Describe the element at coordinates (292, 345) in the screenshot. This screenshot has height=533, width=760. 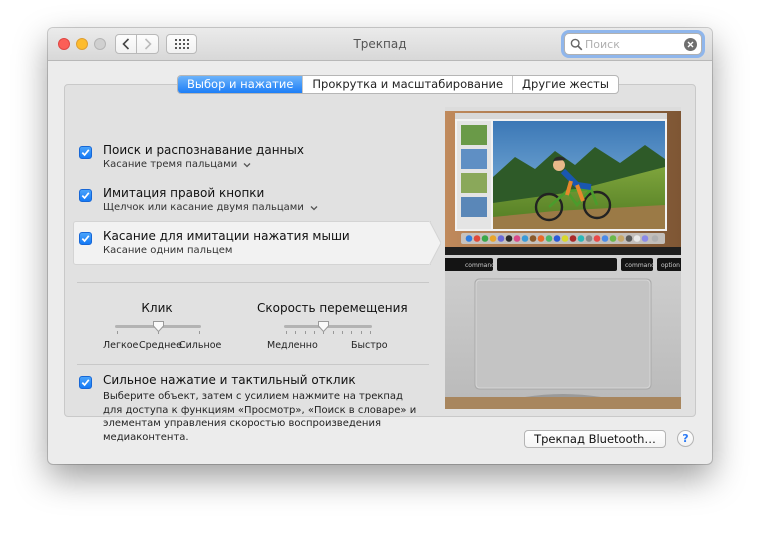
I see `speed-min-label: Медленно` at that location.